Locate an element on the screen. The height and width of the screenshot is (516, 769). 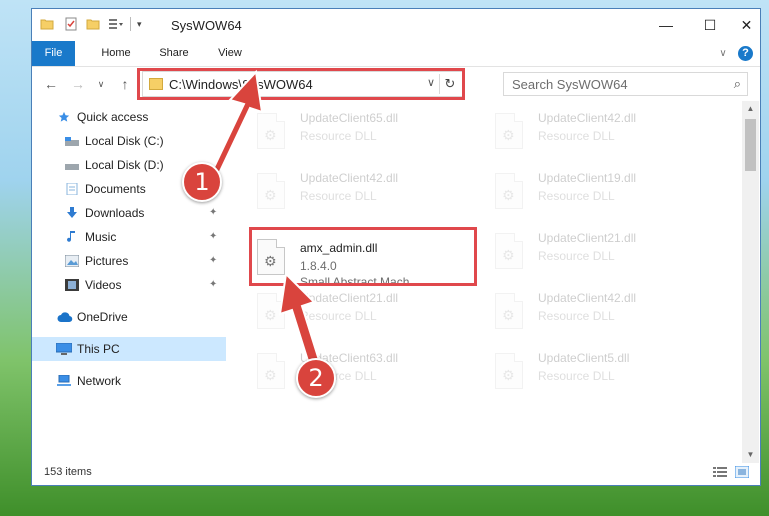
sidebar-item-videos: Videos ✦ is located at coordinates (129, 285).